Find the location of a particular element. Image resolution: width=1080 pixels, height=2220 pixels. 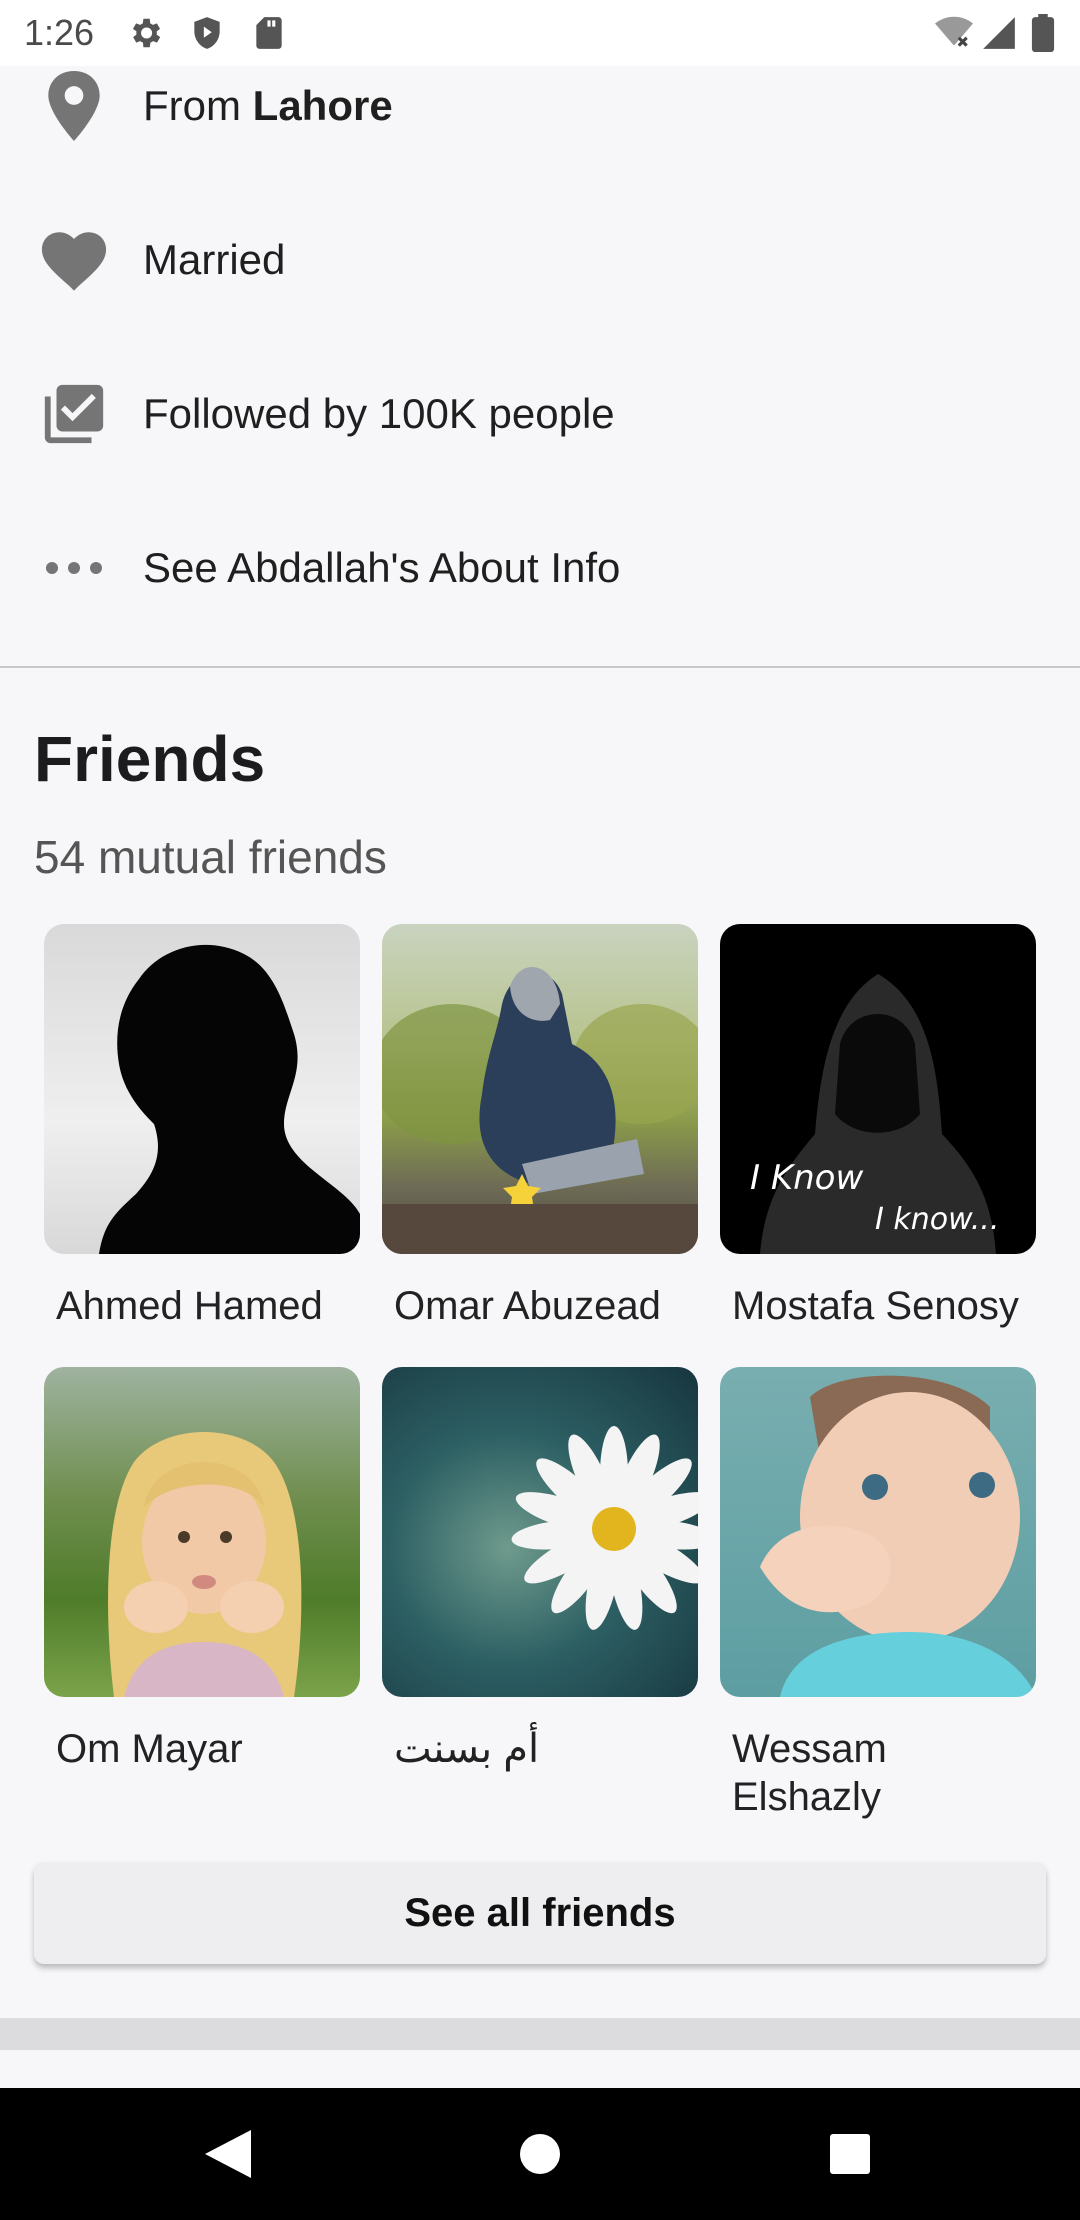

friend-card-2: Omar Abuzead is located at coordinates (540, 1127).